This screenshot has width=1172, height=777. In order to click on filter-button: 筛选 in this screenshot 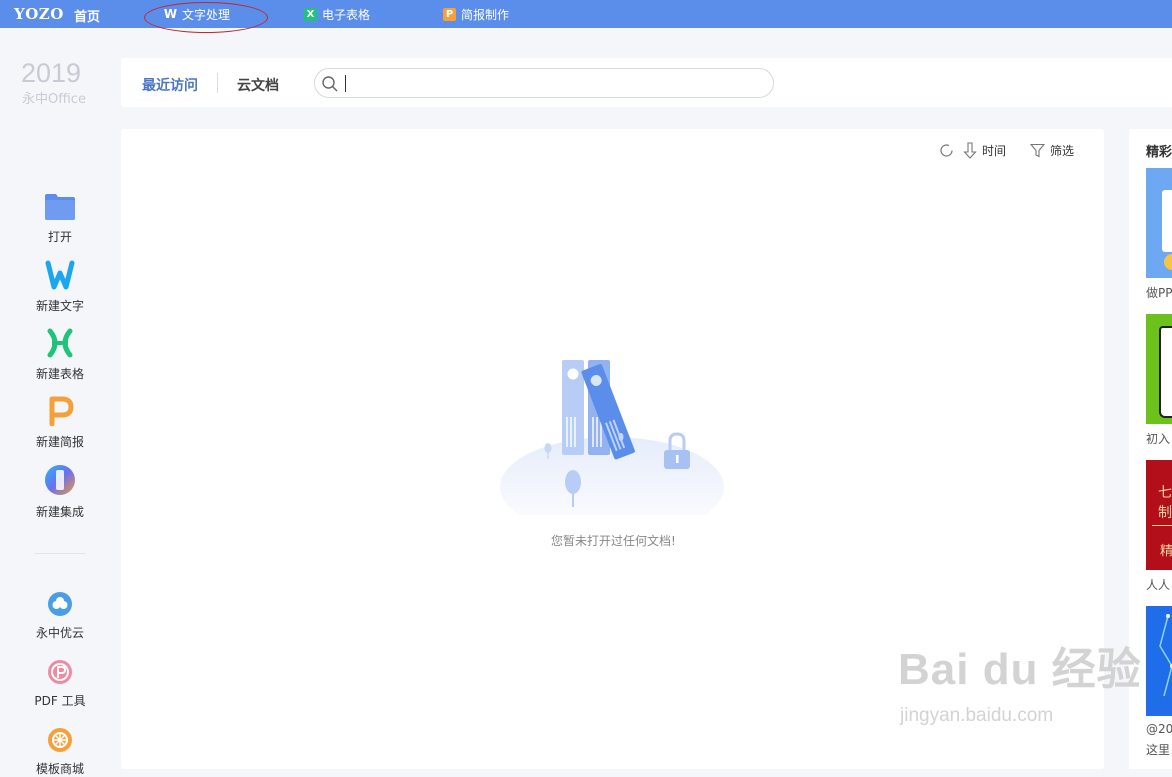, I will do `click(1052, 150)`.